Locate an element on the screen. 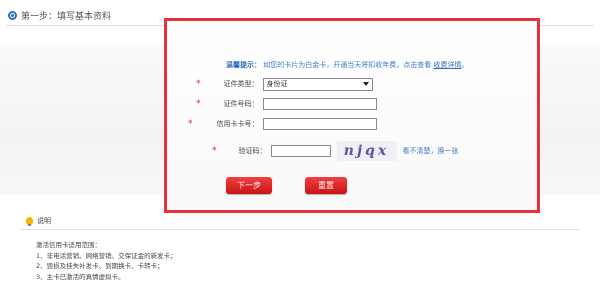 The height and width of the screenshot is (300, 600). chevron-down-icon is located at coordinates (365, 84).